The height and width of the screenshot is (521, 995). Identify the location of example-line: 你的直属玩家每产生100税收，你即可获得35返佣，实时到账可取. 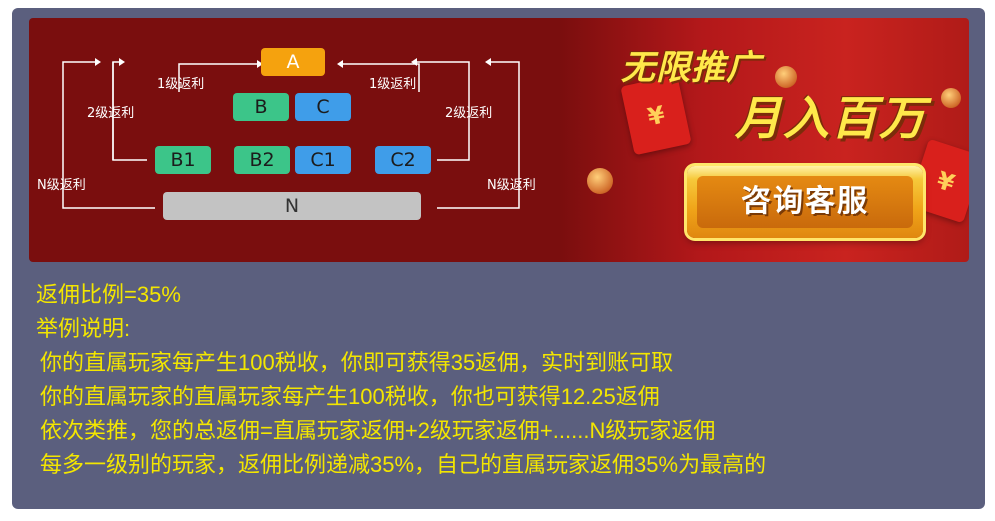
(357, 362).